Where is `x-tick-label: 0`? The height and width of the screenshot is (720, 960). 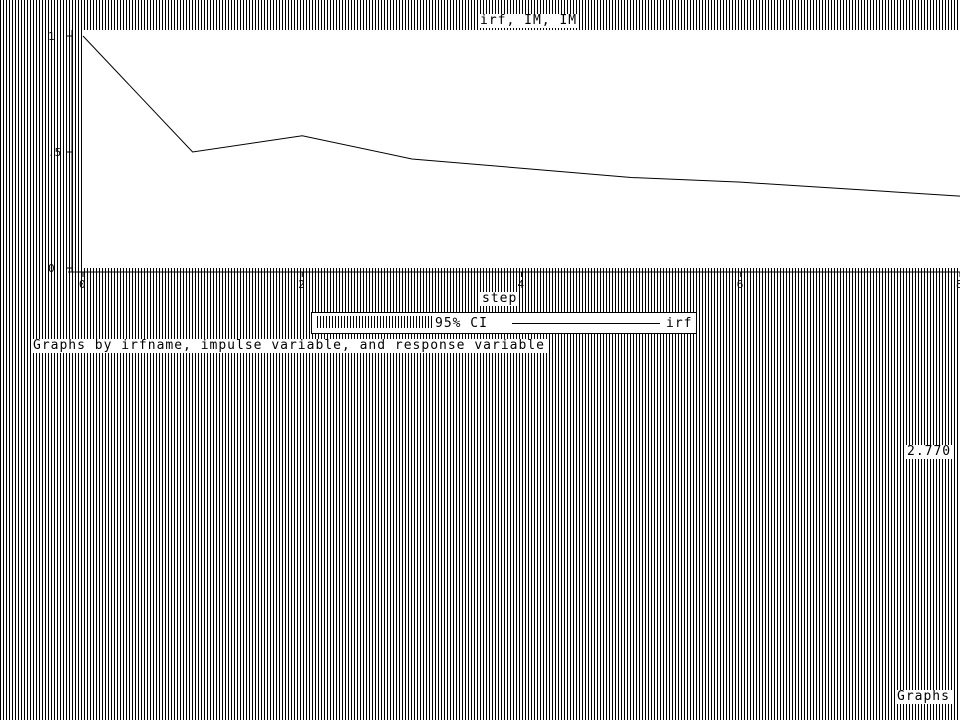 x-tick-label: 0 is located at coordinates (82, 284).